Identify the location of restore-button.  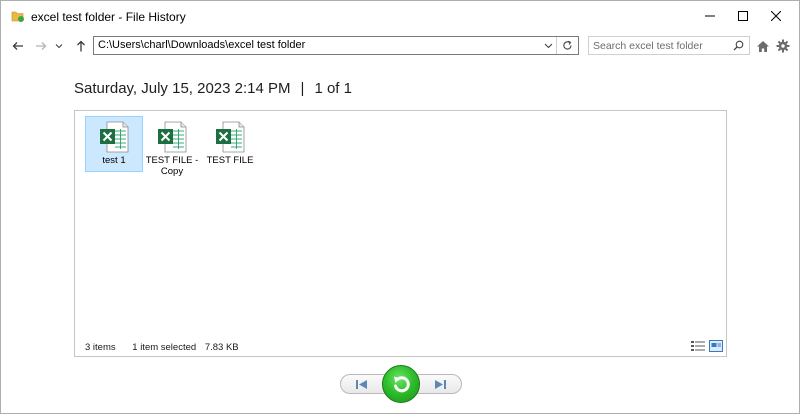
(401, 384).